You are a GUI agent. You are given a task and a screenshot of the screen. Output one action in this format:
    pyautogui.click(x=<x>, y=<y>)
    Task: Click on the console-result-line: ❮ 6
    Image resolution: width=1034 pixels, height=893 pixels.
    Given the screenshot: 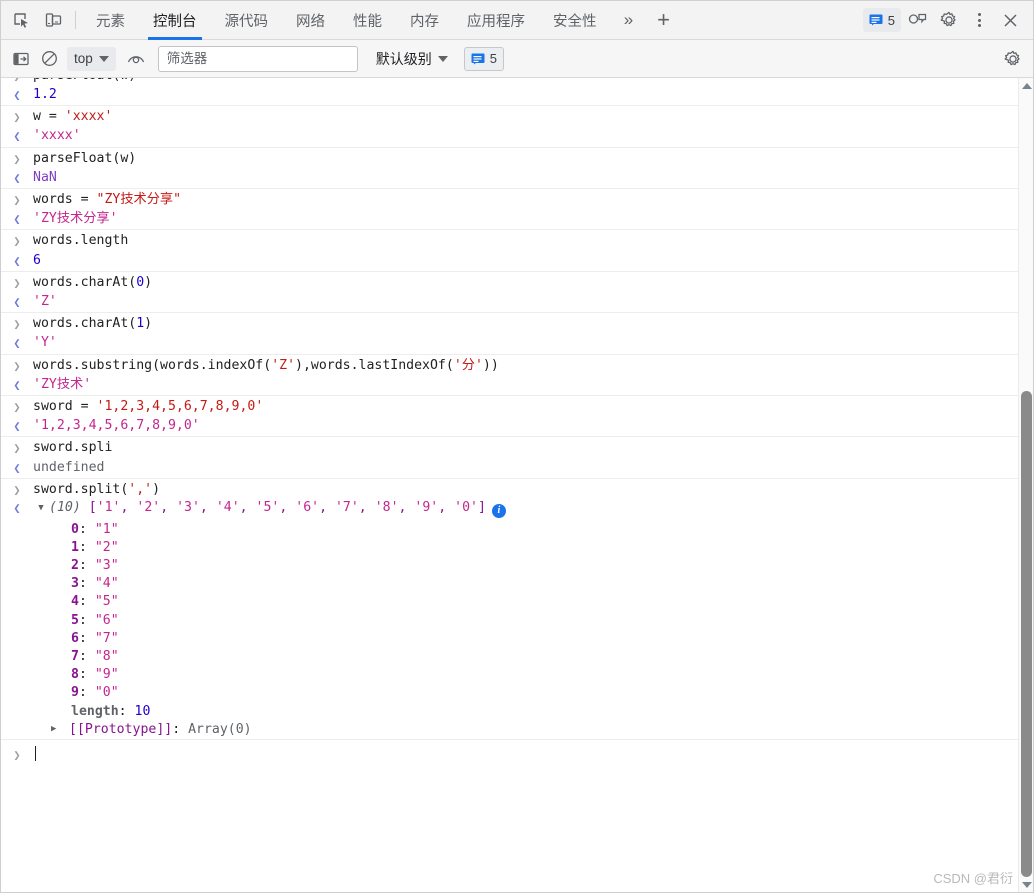 What is the action you would take?
    pyautogui.click(x=517, y=261)
    